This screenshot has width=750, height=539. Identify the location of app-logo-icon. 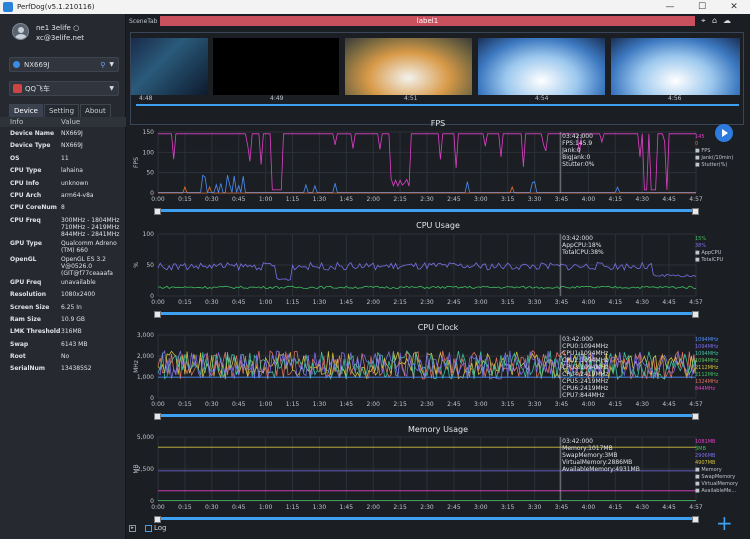
(8, 7).